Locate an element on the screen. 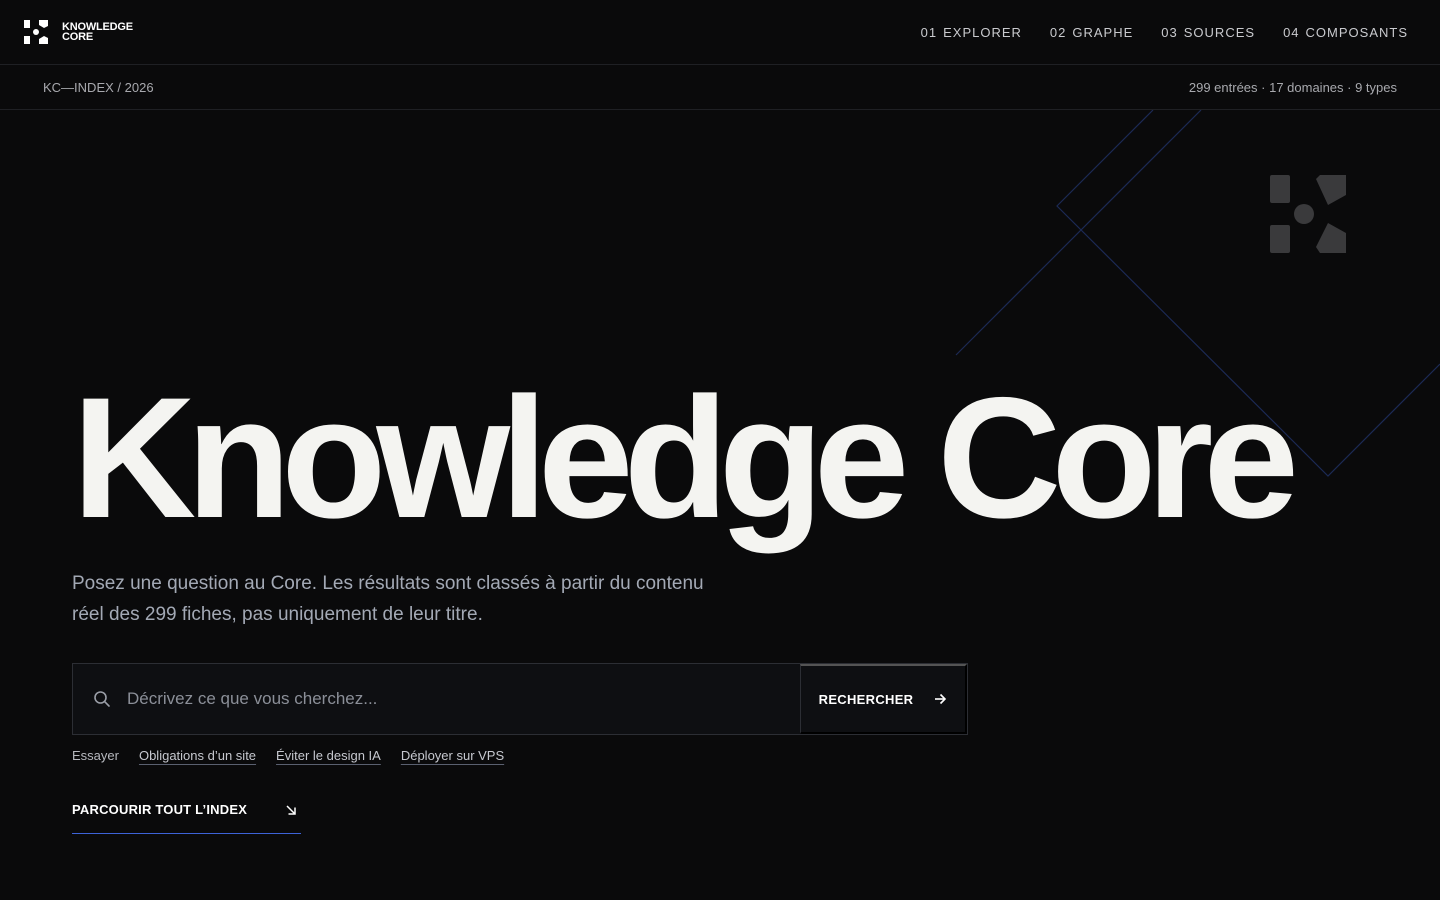 The height and width of the screenshot is (900, 1440). search-input is located at coordinates (463, 699).